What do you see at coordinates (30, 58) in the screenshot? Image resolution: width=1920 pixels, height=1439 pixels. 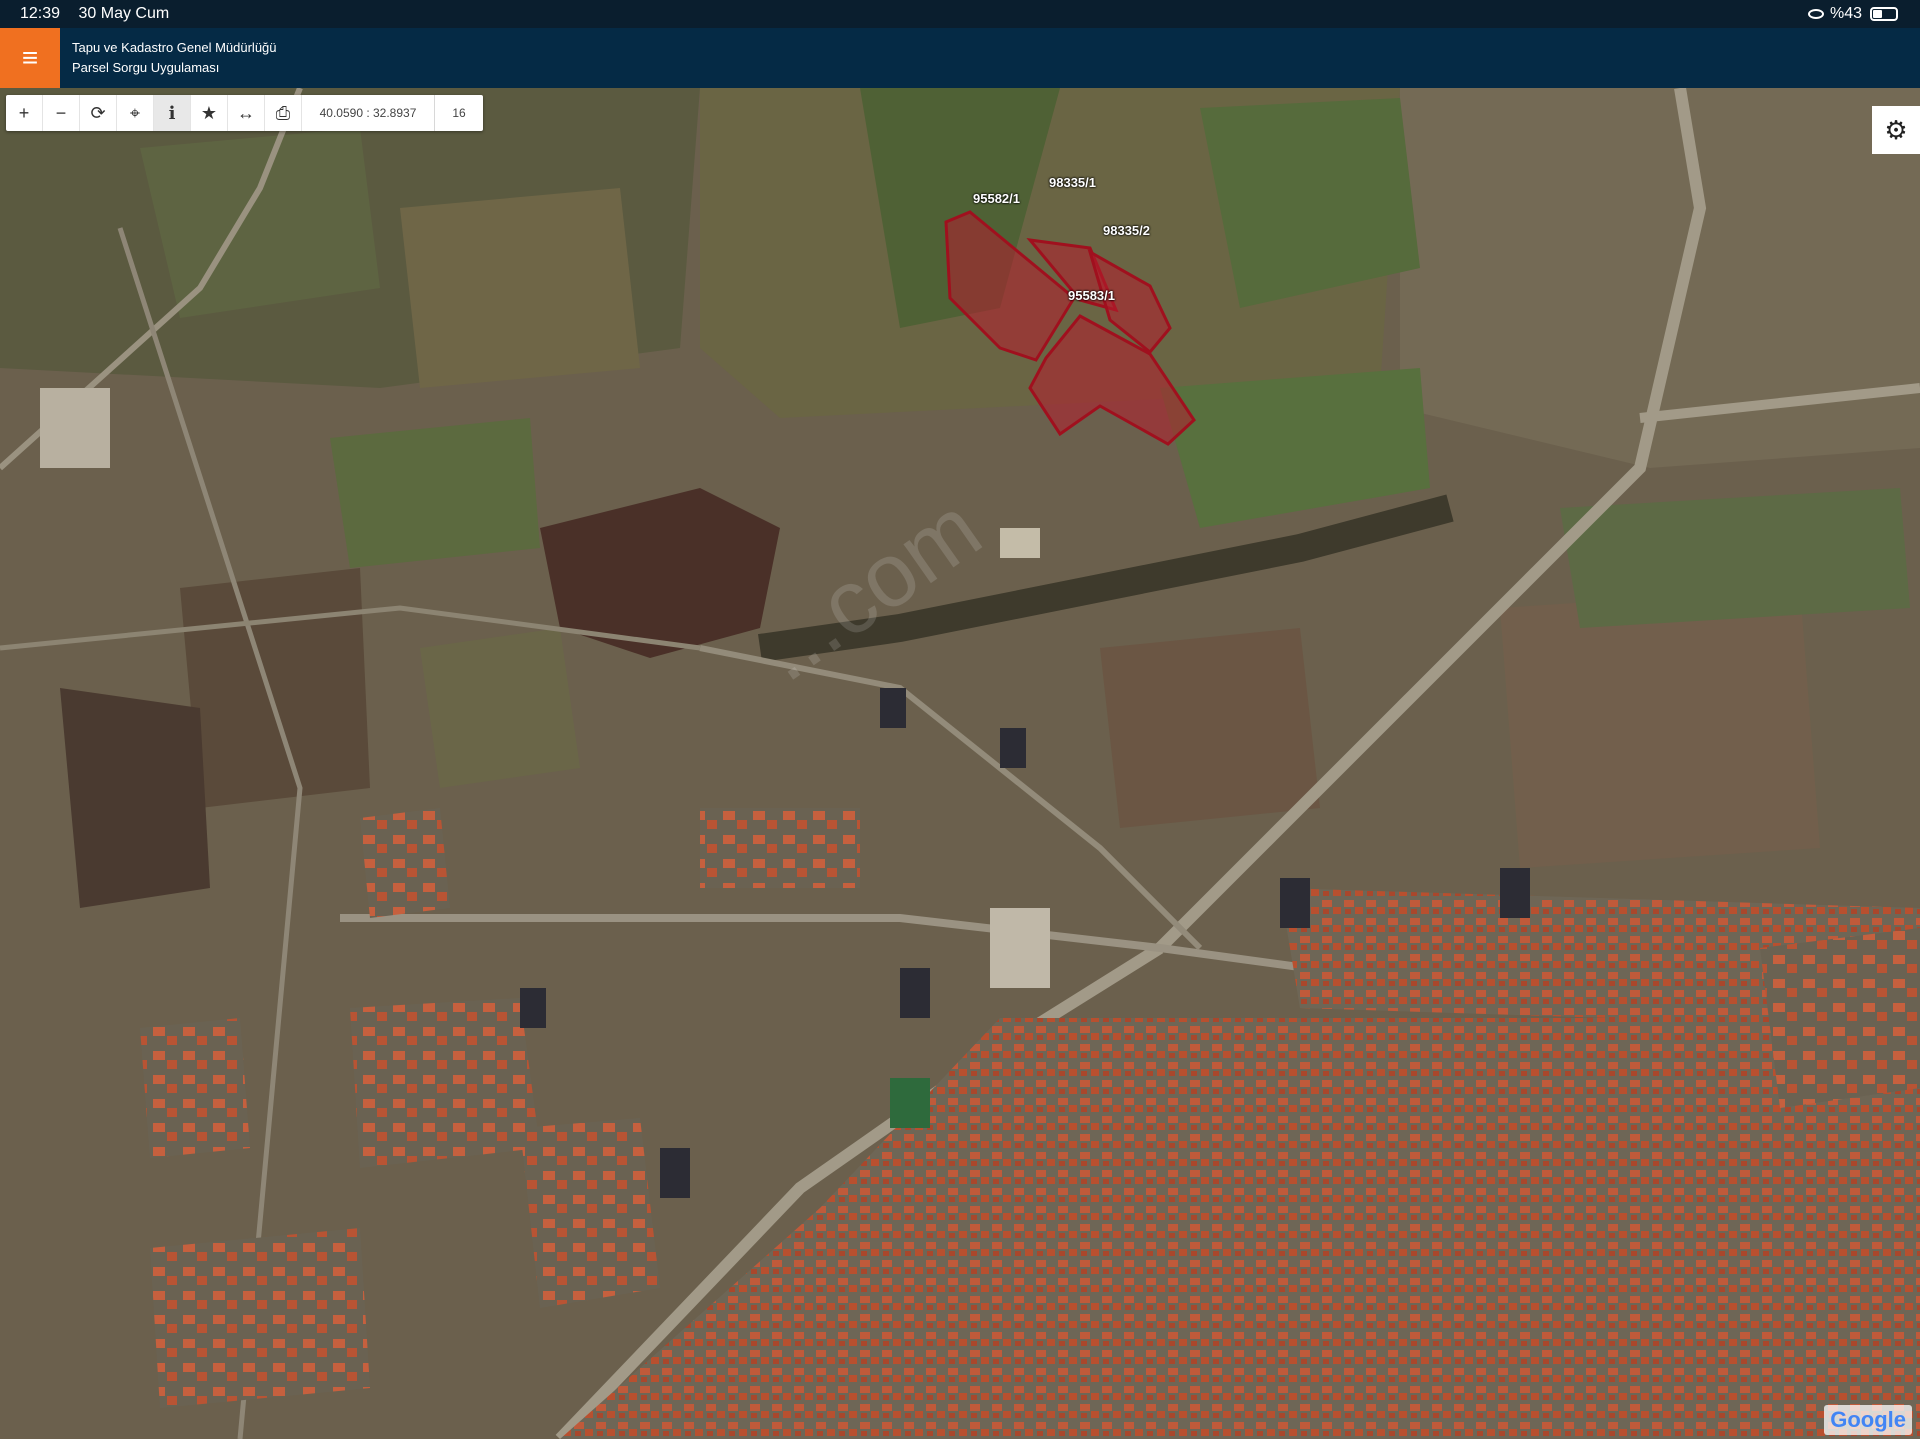 I see `menu-button: ≡` at bounding box center [30, 58].